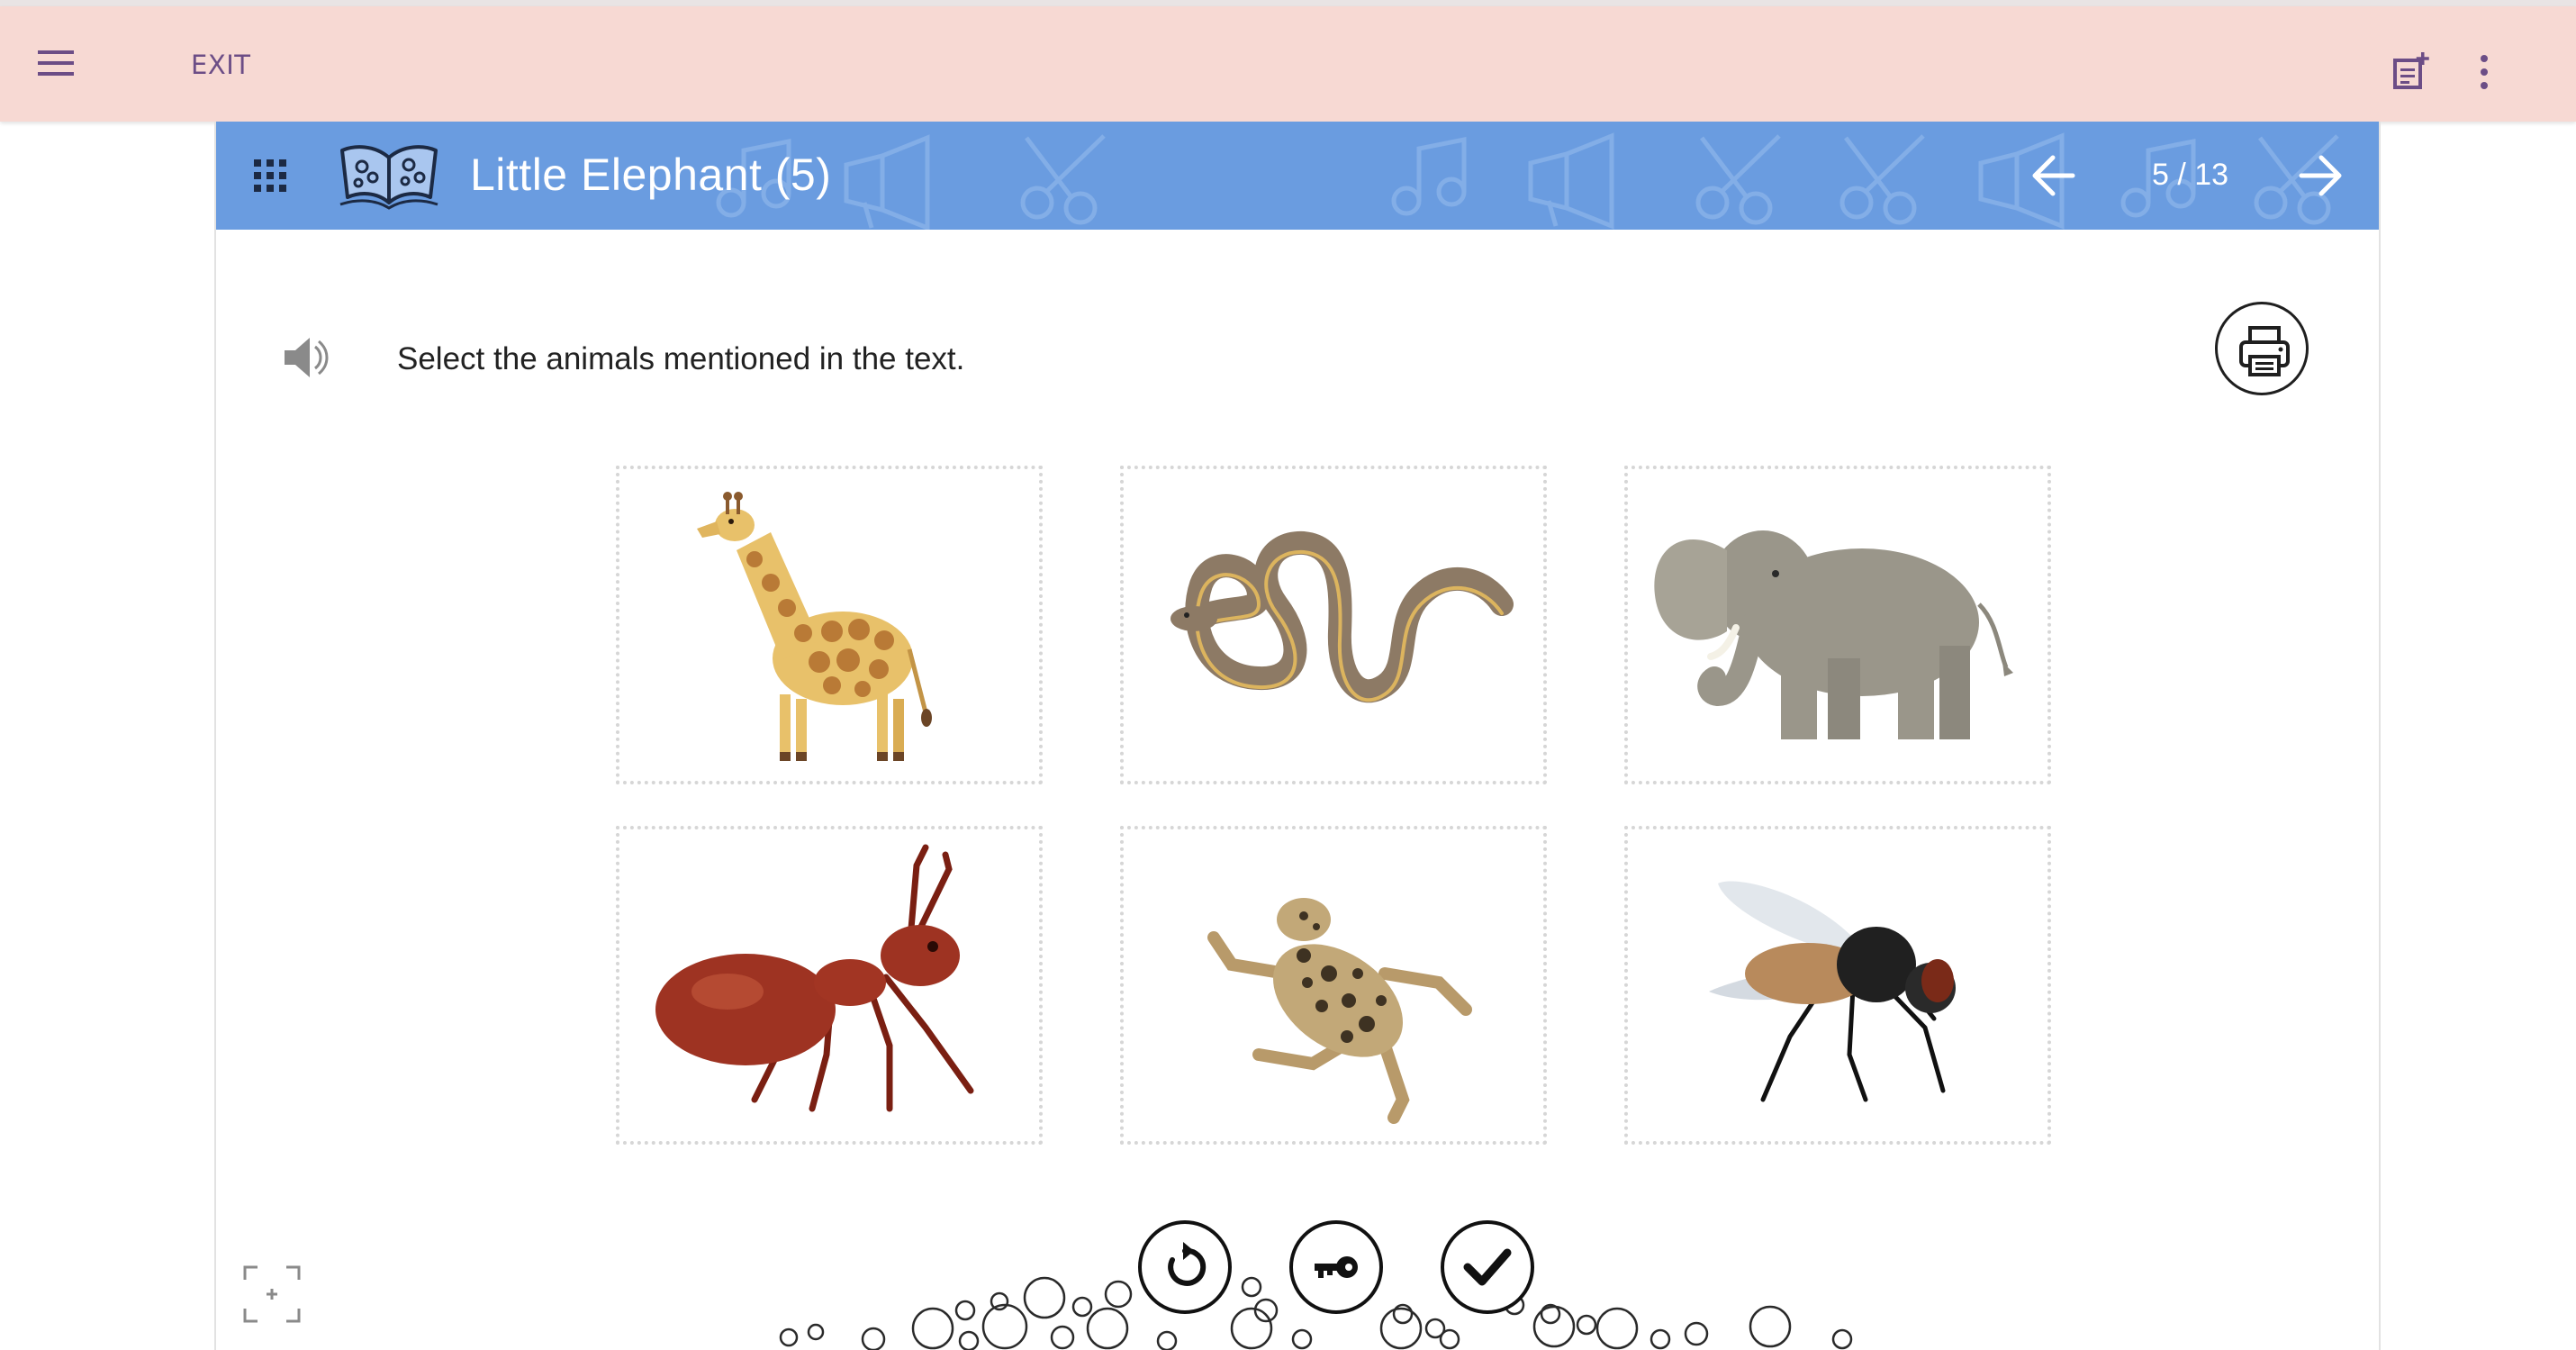 The height and width of the screenshot is (1350, 2576). Describe the element at coordinates (651, 174) in the screenshot. I see `activity-title: Little Elephant (5)` at that location.